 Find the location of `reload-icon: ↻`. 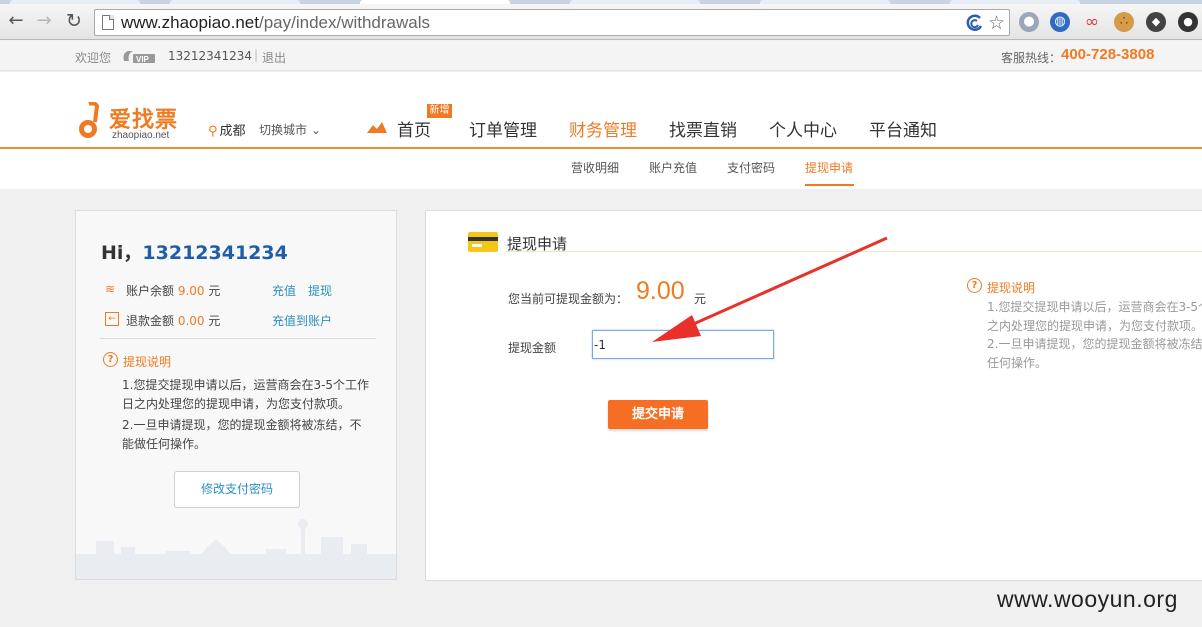

reload-icon: ↻ is located at coordinates (74, 21).